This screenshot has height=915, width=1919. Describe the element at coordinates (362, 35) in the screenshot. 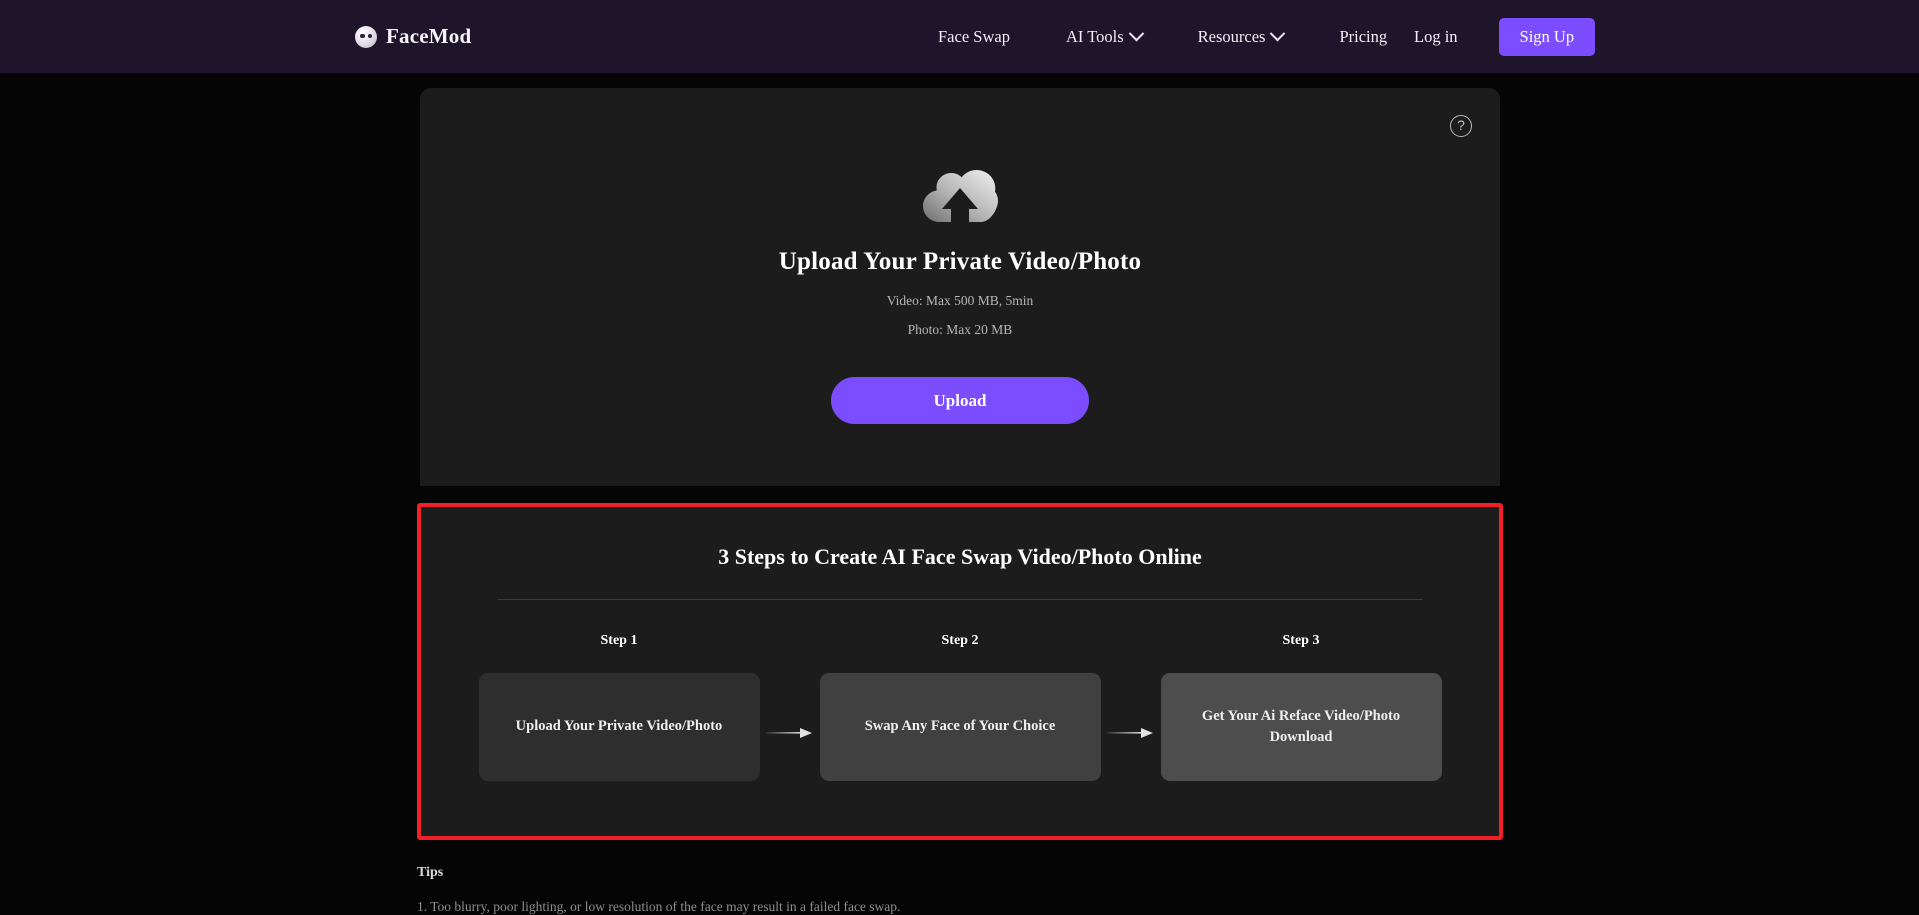

I see `logo-eye-left` at that location.